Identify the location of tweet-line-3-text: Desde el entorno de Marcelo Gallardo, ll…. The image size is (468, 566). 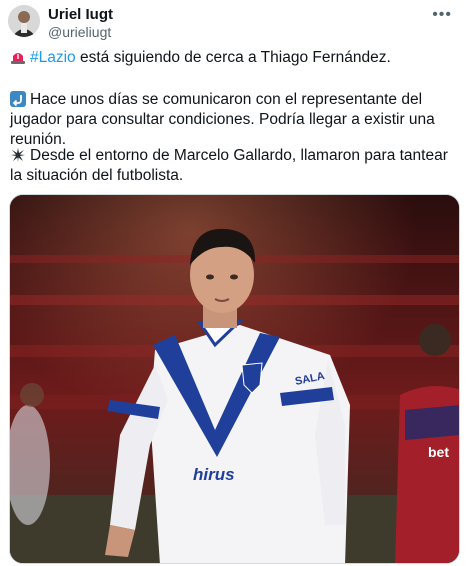
(229, 165).